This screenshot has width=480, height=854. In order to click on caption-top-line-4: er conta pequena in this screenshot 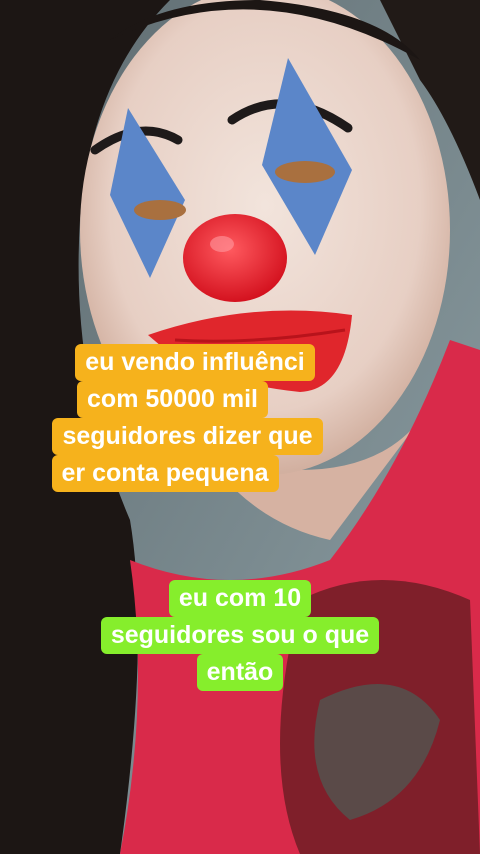, I will do `click(165, 473)`.